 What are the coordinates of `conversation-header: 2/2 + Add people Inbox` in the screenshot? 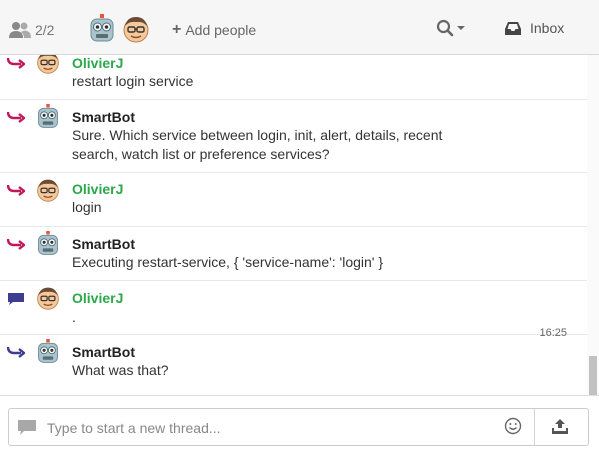 It's located at (299, 27).